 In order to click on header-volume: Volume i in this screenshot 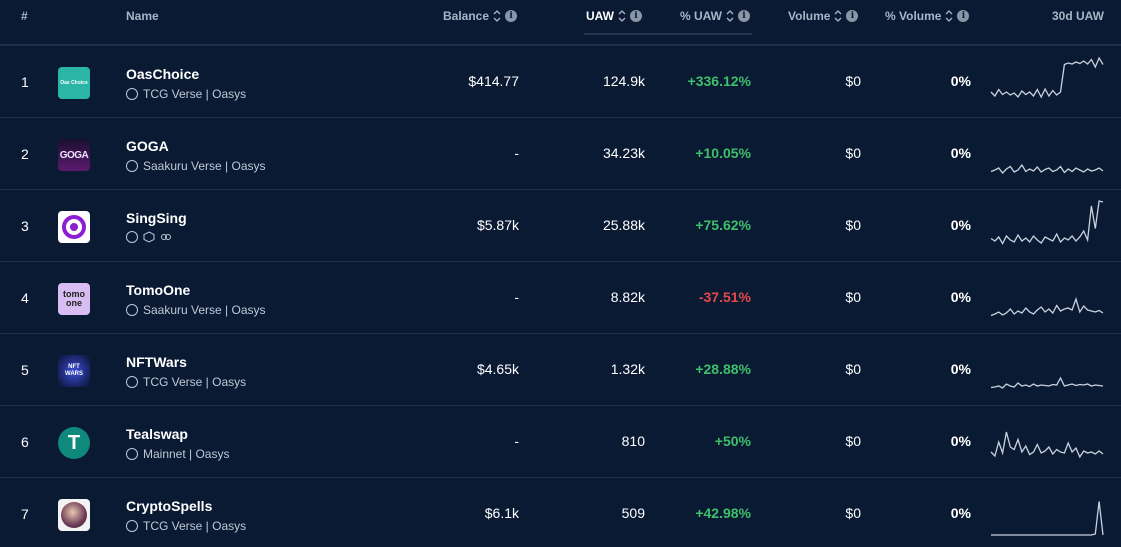, I will do `click(823, 16)`.